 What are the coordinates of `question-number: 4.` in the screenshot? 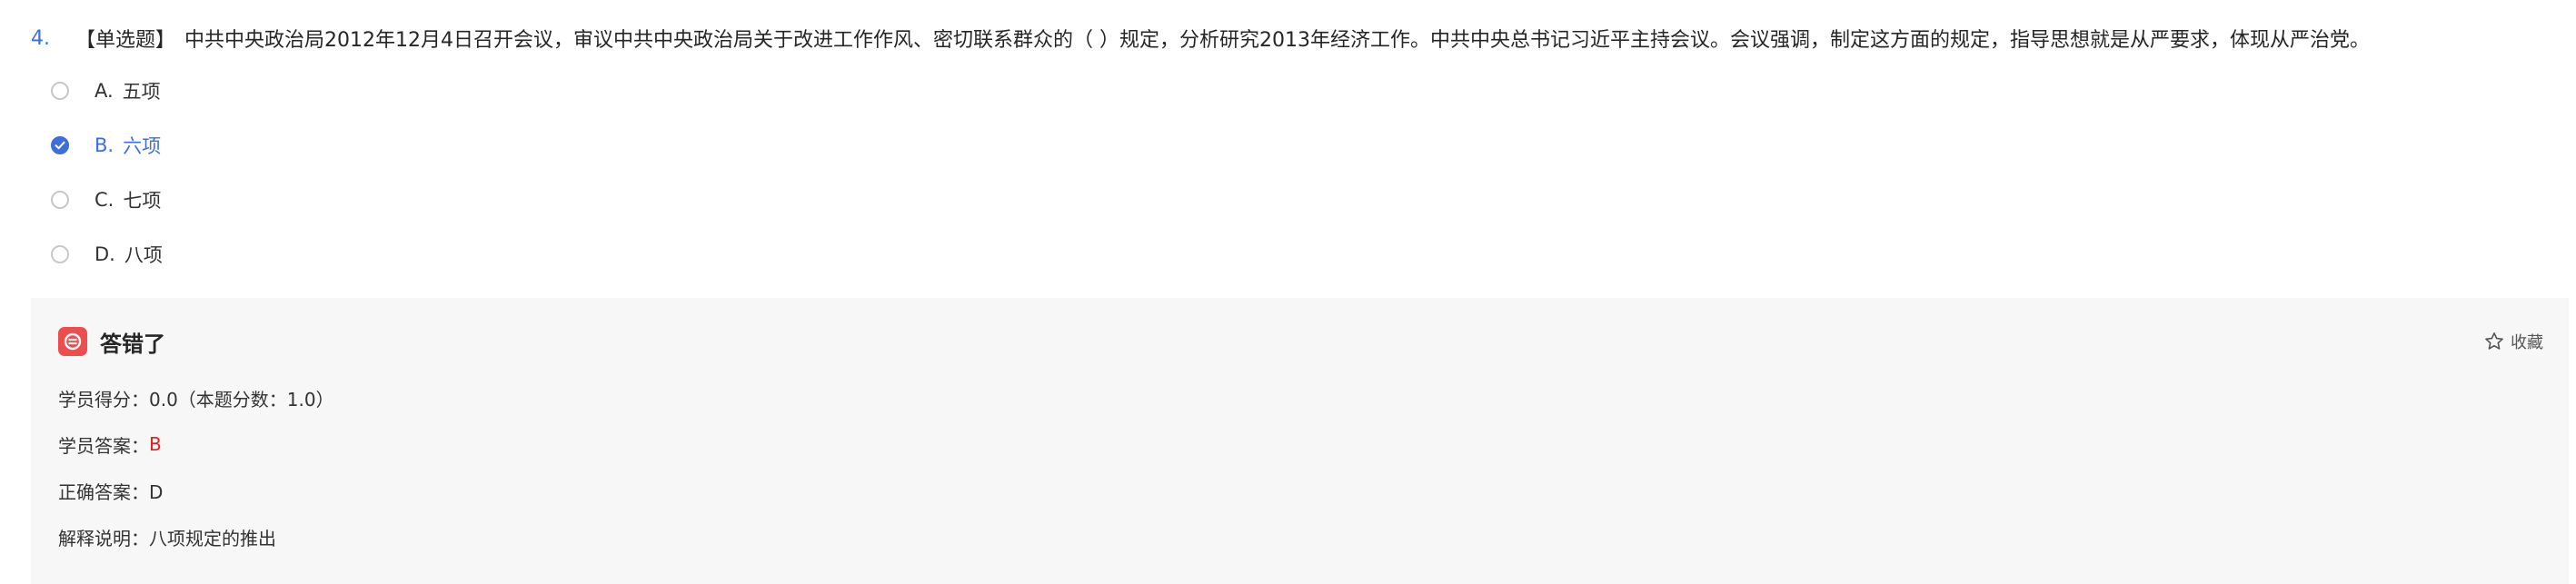 It's located at (40, 38).